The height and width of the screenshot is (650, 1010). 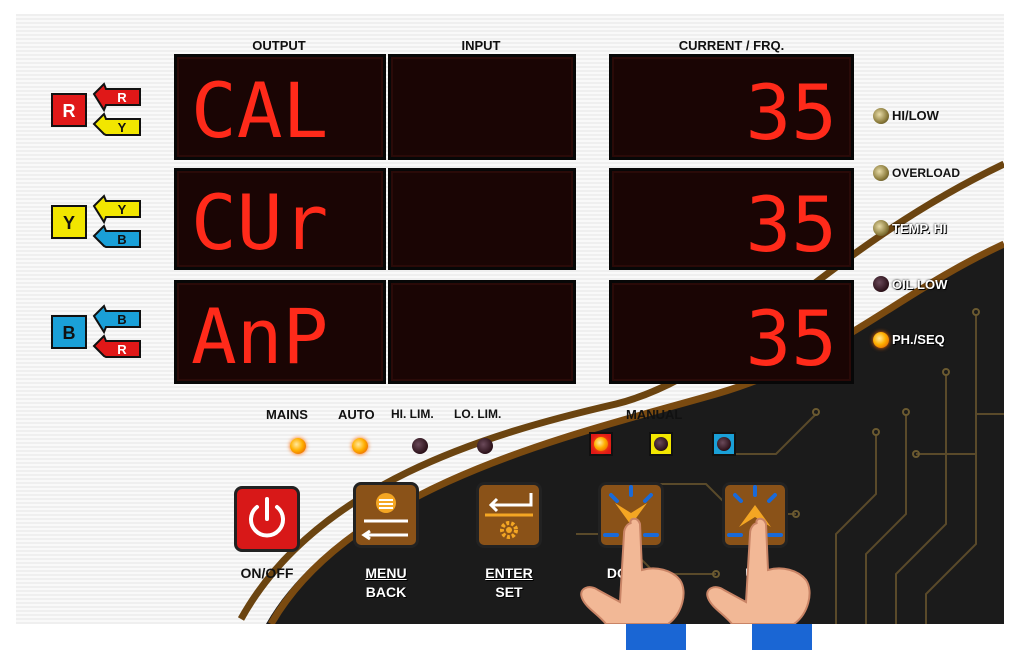 What do you see at coordinates (731, 219) in the screenshot?
I see `current-display-y: 35` at bounding box center [731, 219].